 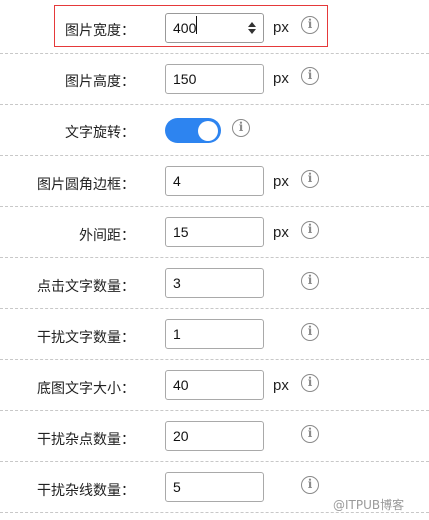 I want to click on image-height-unit: px, so click(x=281, y=78).